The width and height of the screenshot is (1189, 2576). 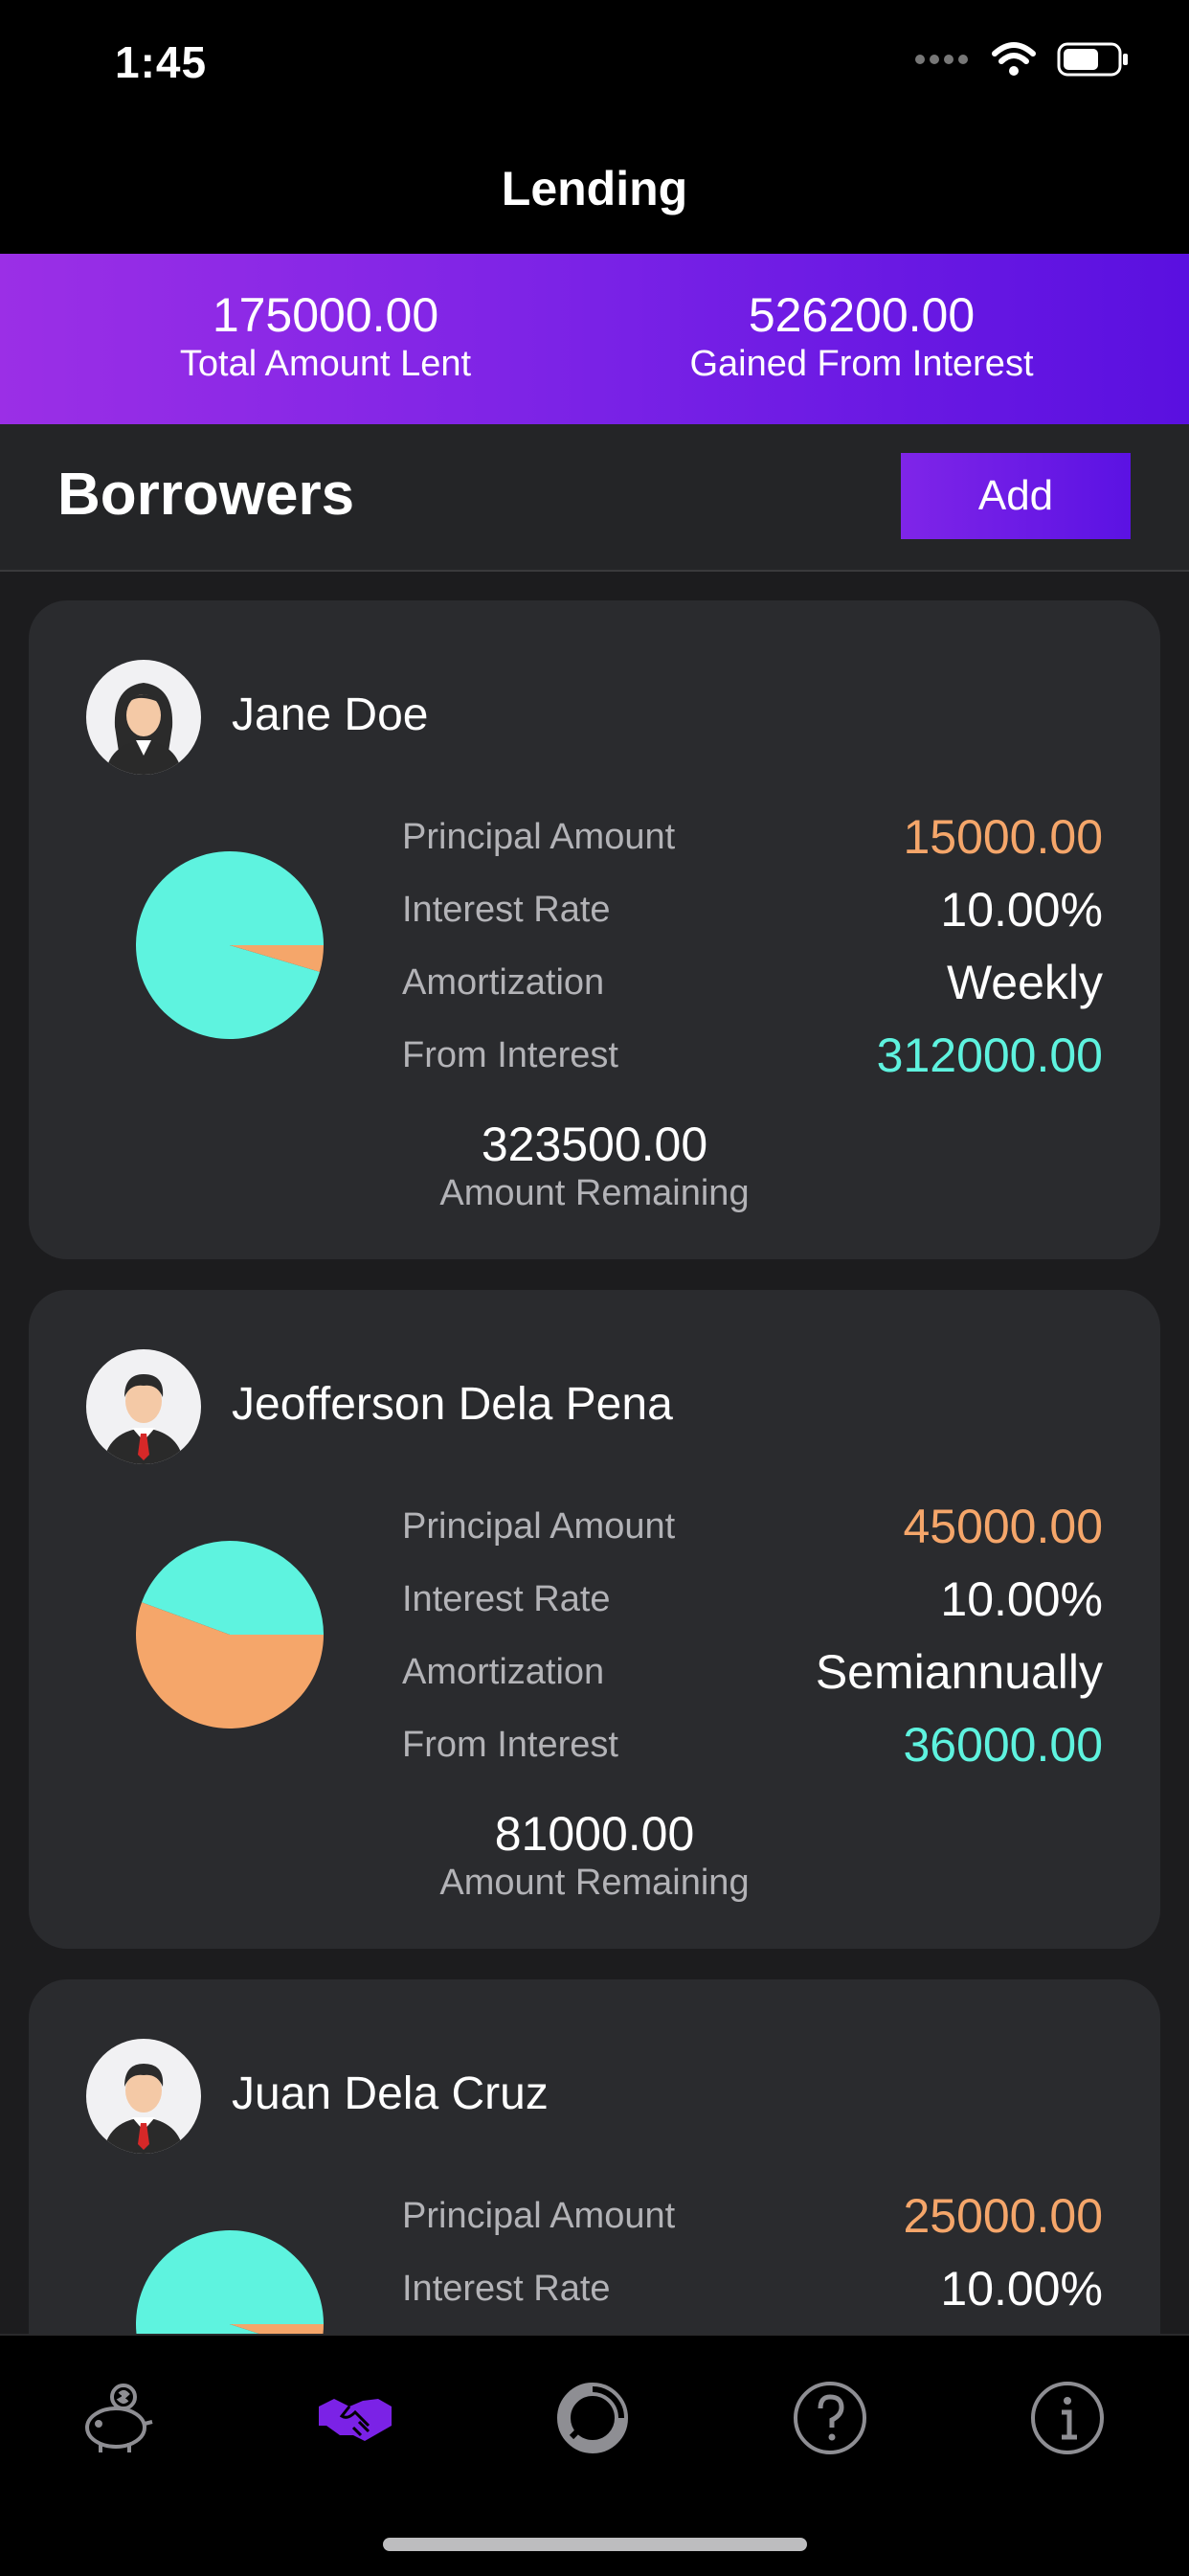 What do you see at coordinates (752, 2216) in the screenshot?
I see `principal-row: Principal Amount 25000.00` at bounding box center [752, 2216].